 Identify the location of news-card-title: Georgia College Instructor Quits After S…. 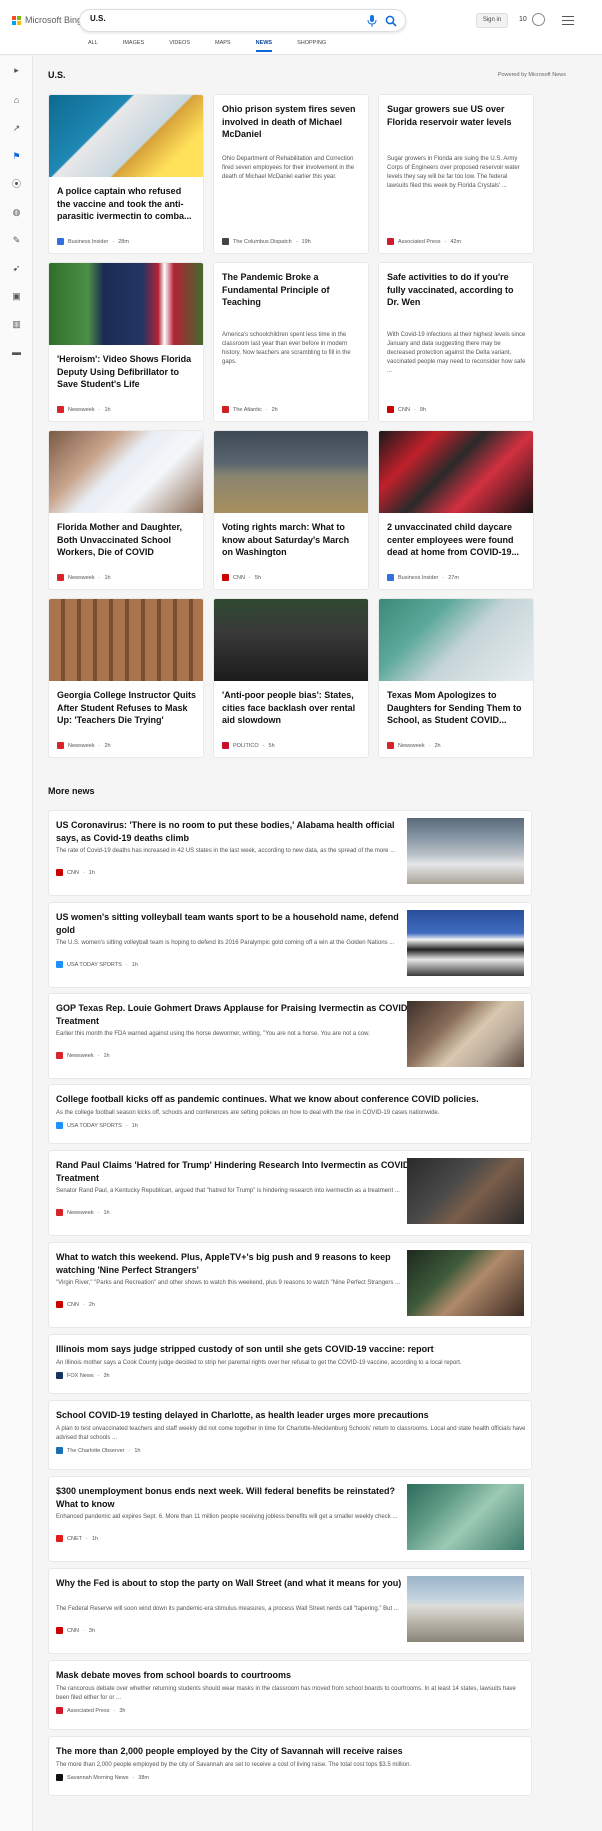
(127, 708).